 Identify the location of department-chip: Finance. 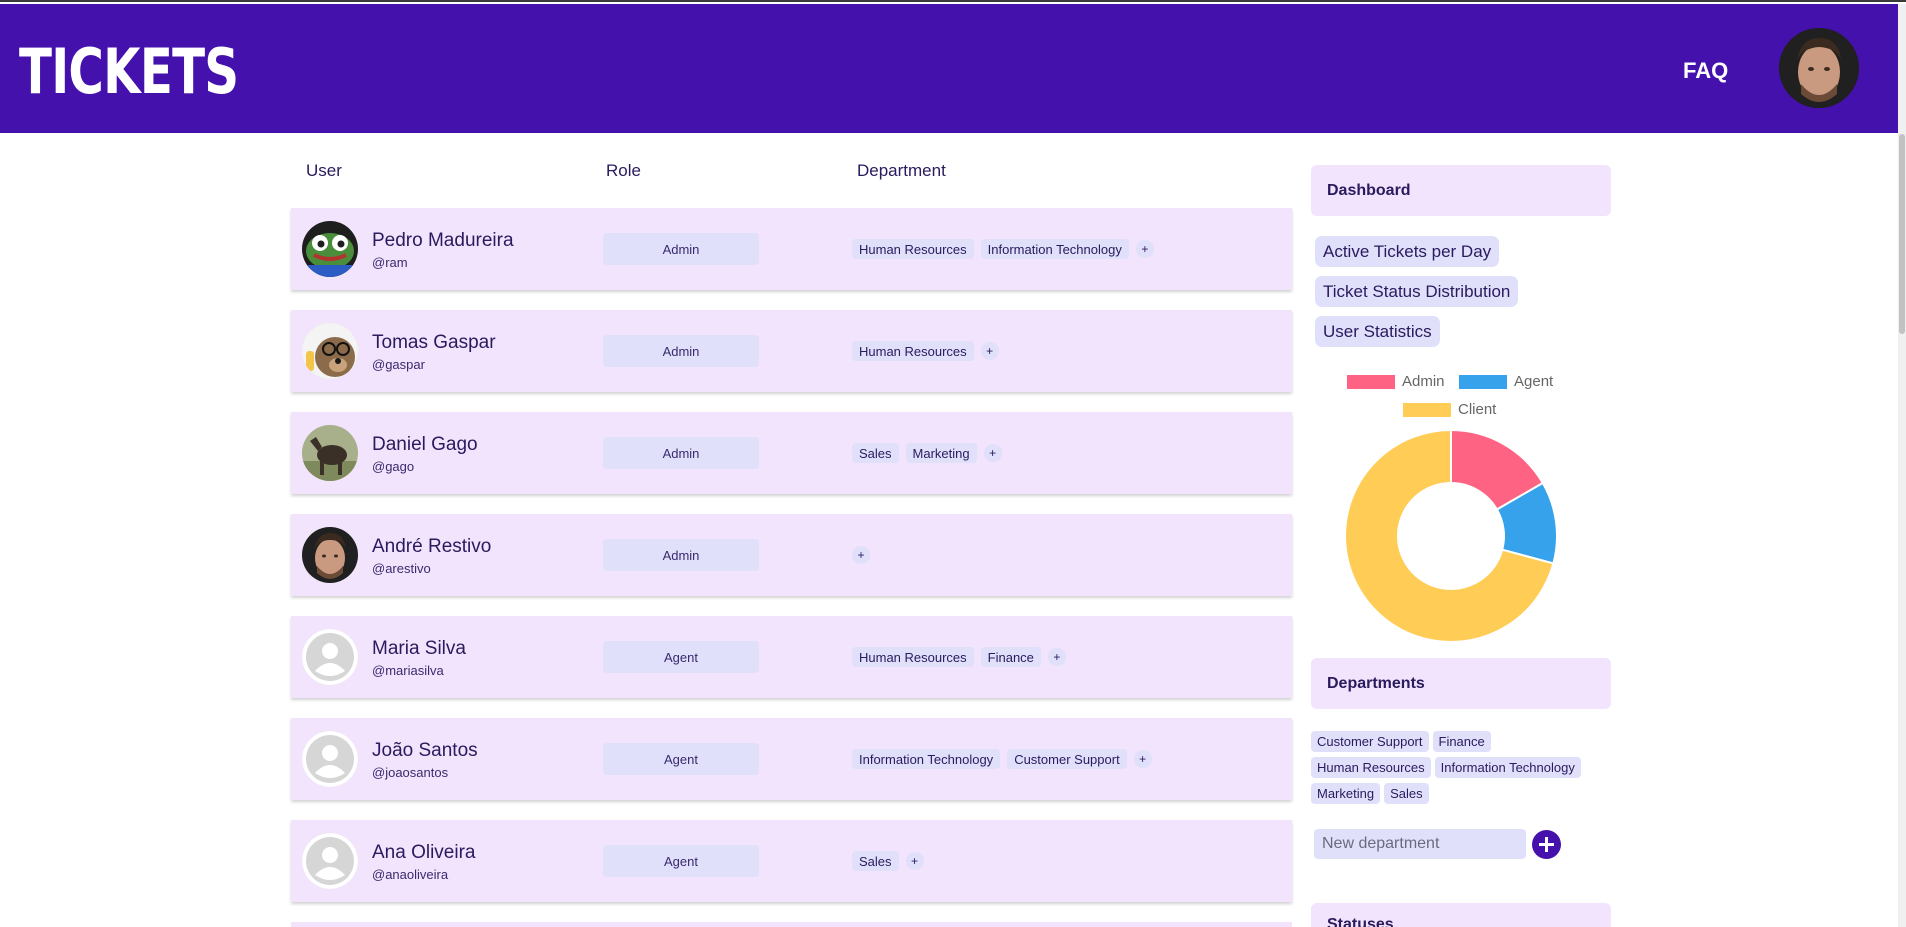
(1010, 657).